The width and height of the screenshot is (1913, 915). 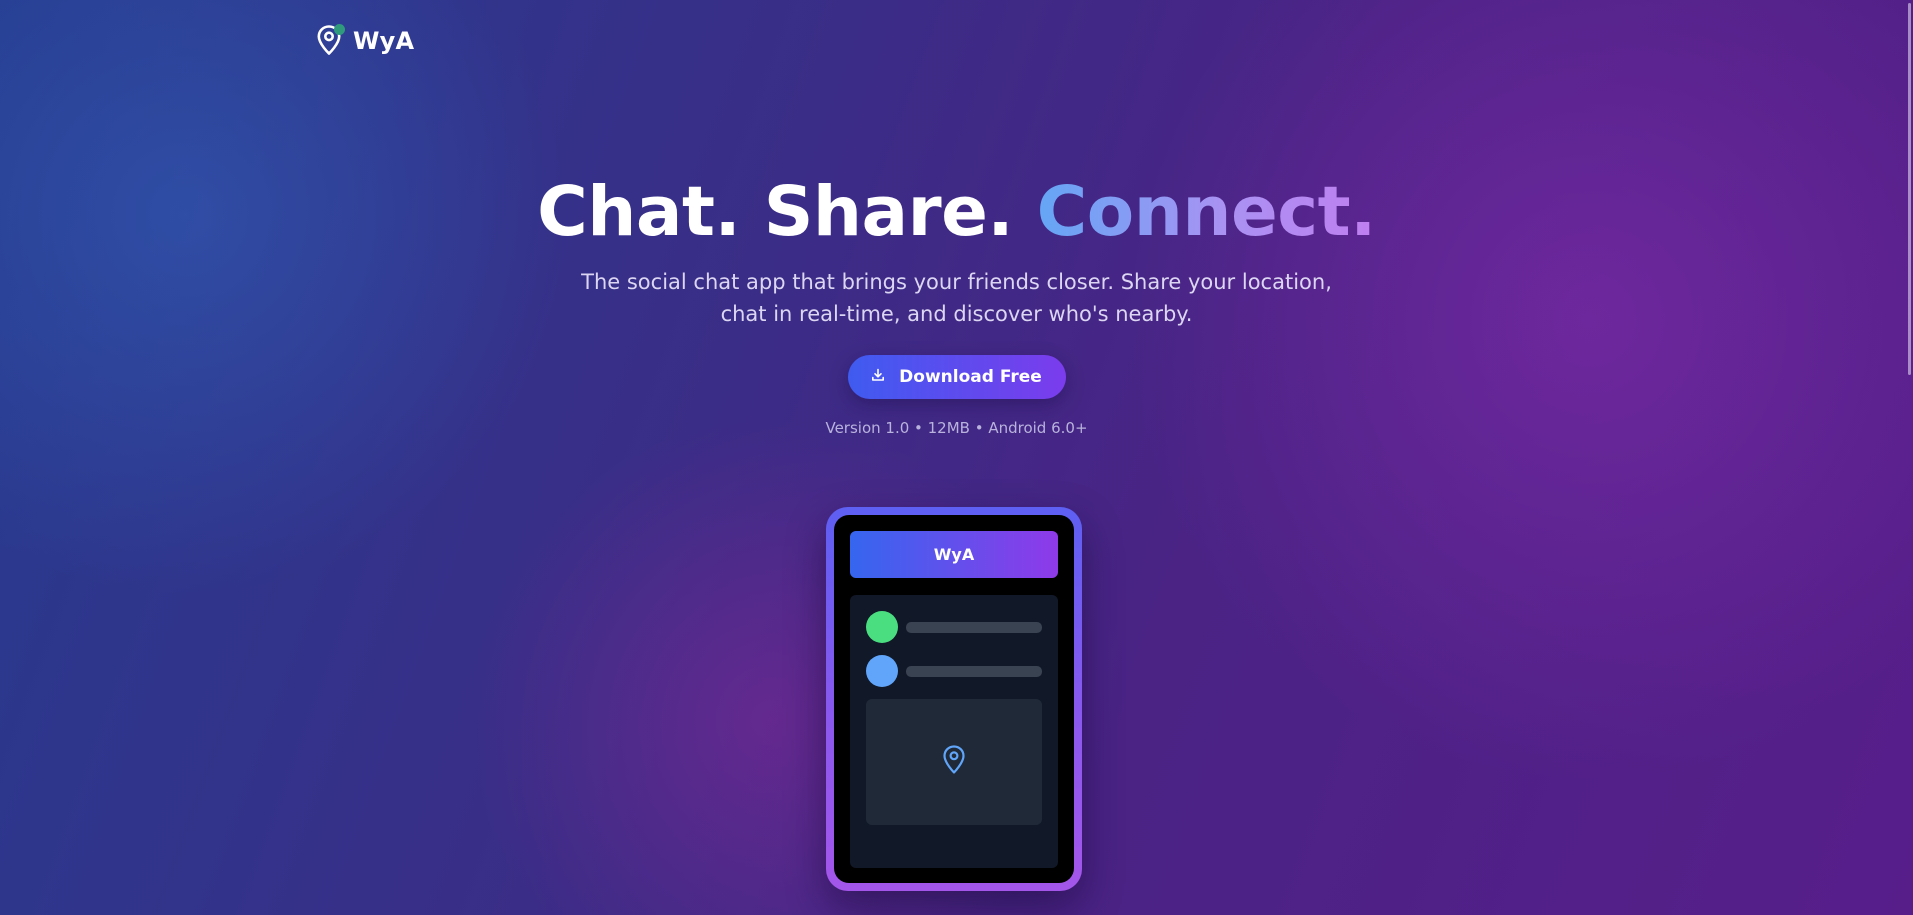 I want to click on scrollbar-thumb, so click(x=1909, y=189).